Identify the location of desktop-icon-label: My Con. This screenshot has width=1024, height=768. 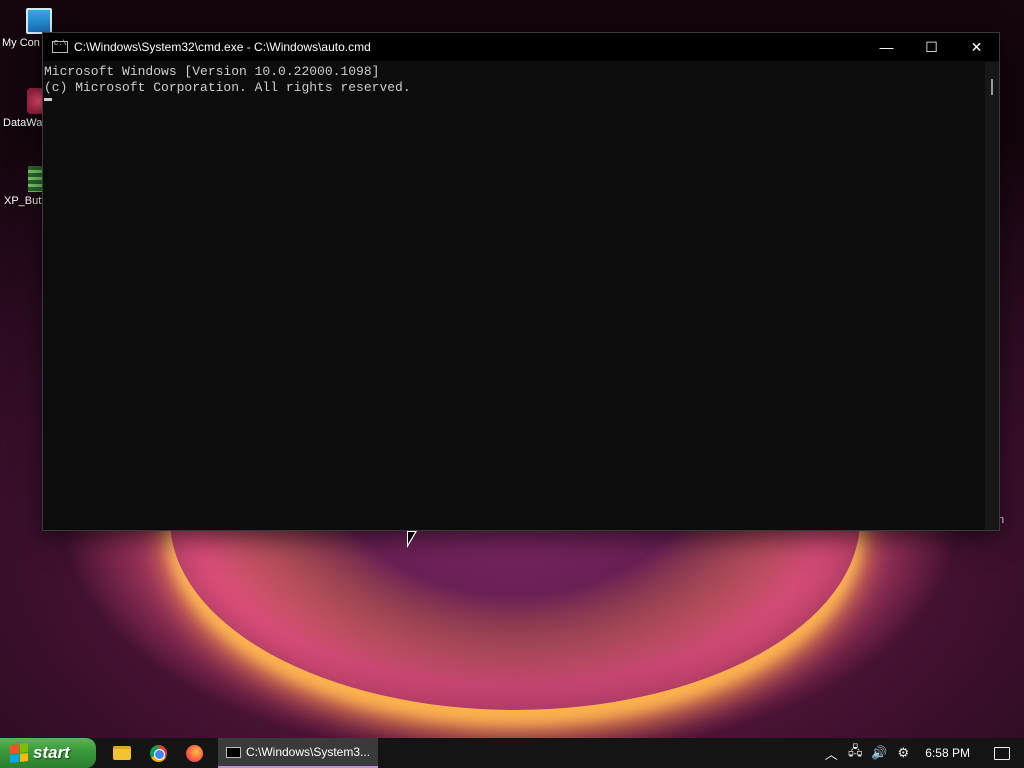
(21, 43).